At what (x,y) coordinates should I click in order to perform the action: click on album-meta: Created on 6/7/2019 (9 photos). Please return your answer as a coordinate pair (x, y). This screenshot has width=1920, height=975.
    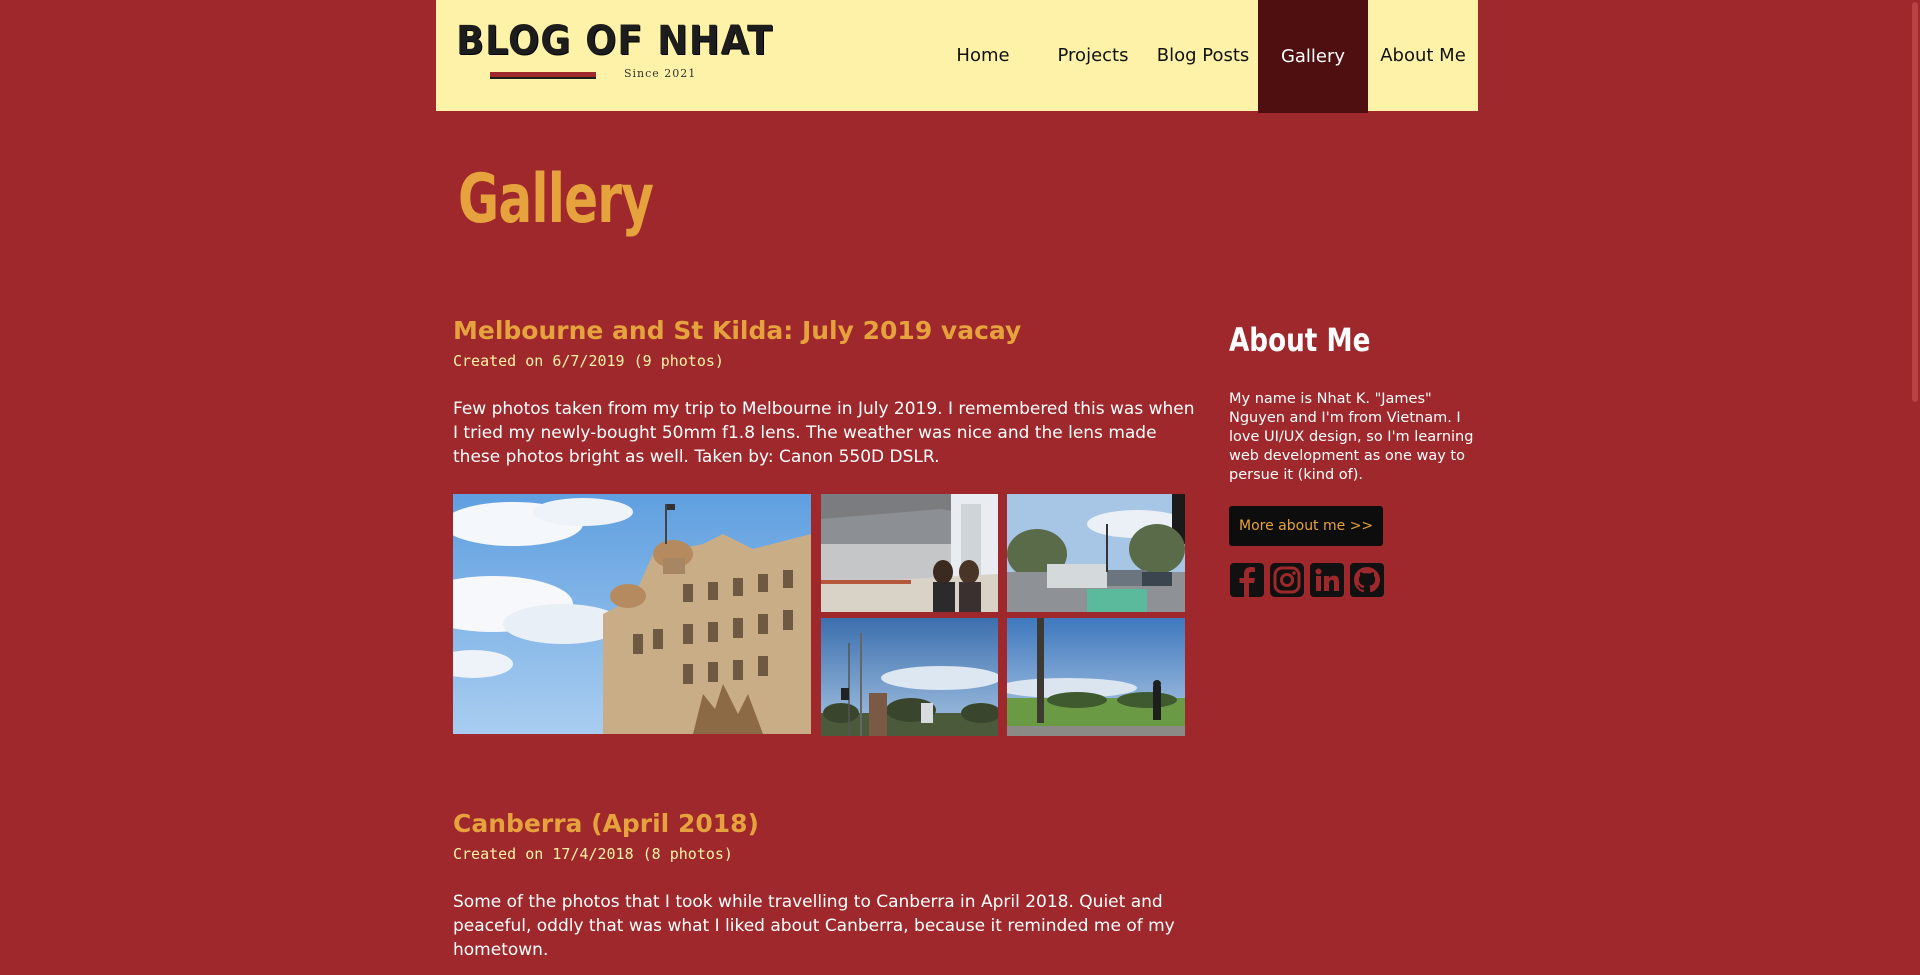
    Looking at the image, I should click on (588, 361).